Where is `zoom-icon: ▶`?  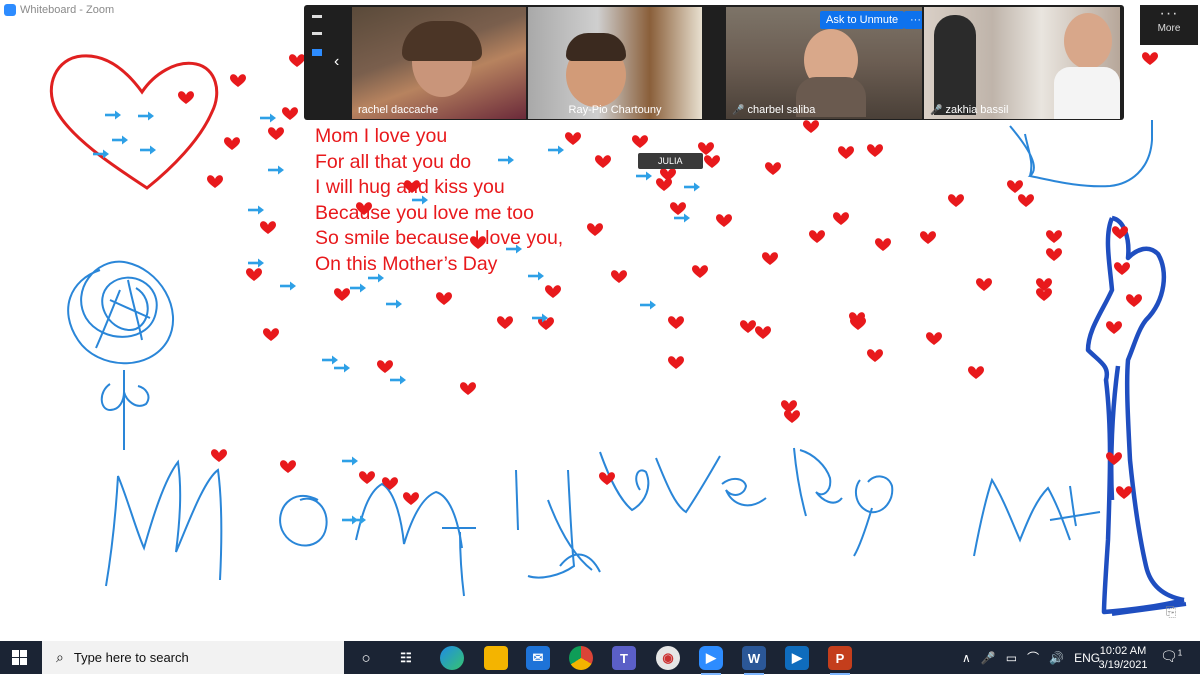
zoom-icon: ▶ is located at coordinates (711, 660).